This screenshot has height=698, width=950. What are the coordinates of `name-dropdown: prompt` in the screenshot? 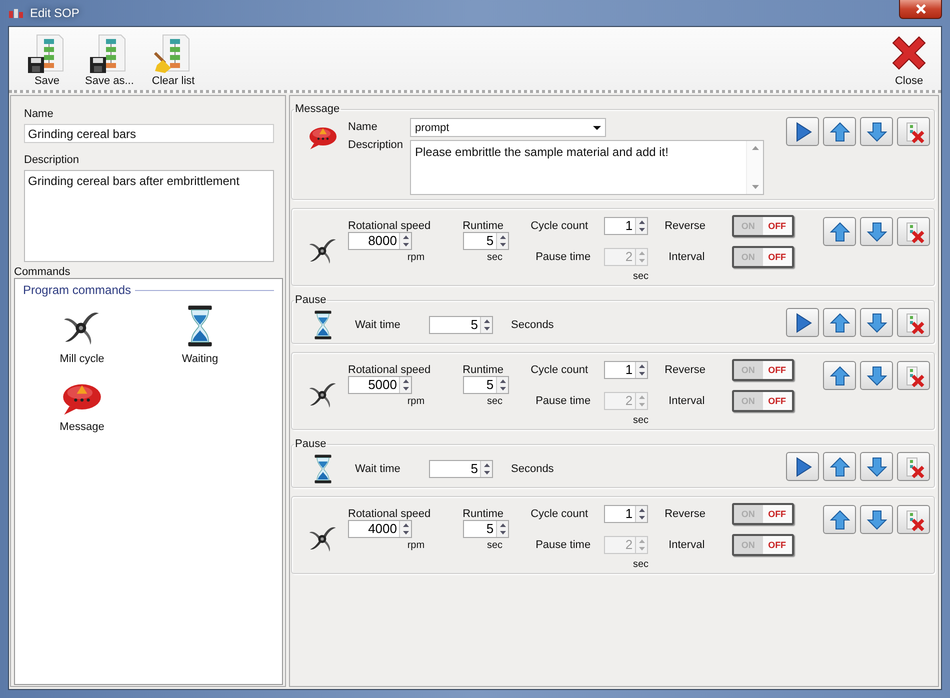 It's located at (508, 127).